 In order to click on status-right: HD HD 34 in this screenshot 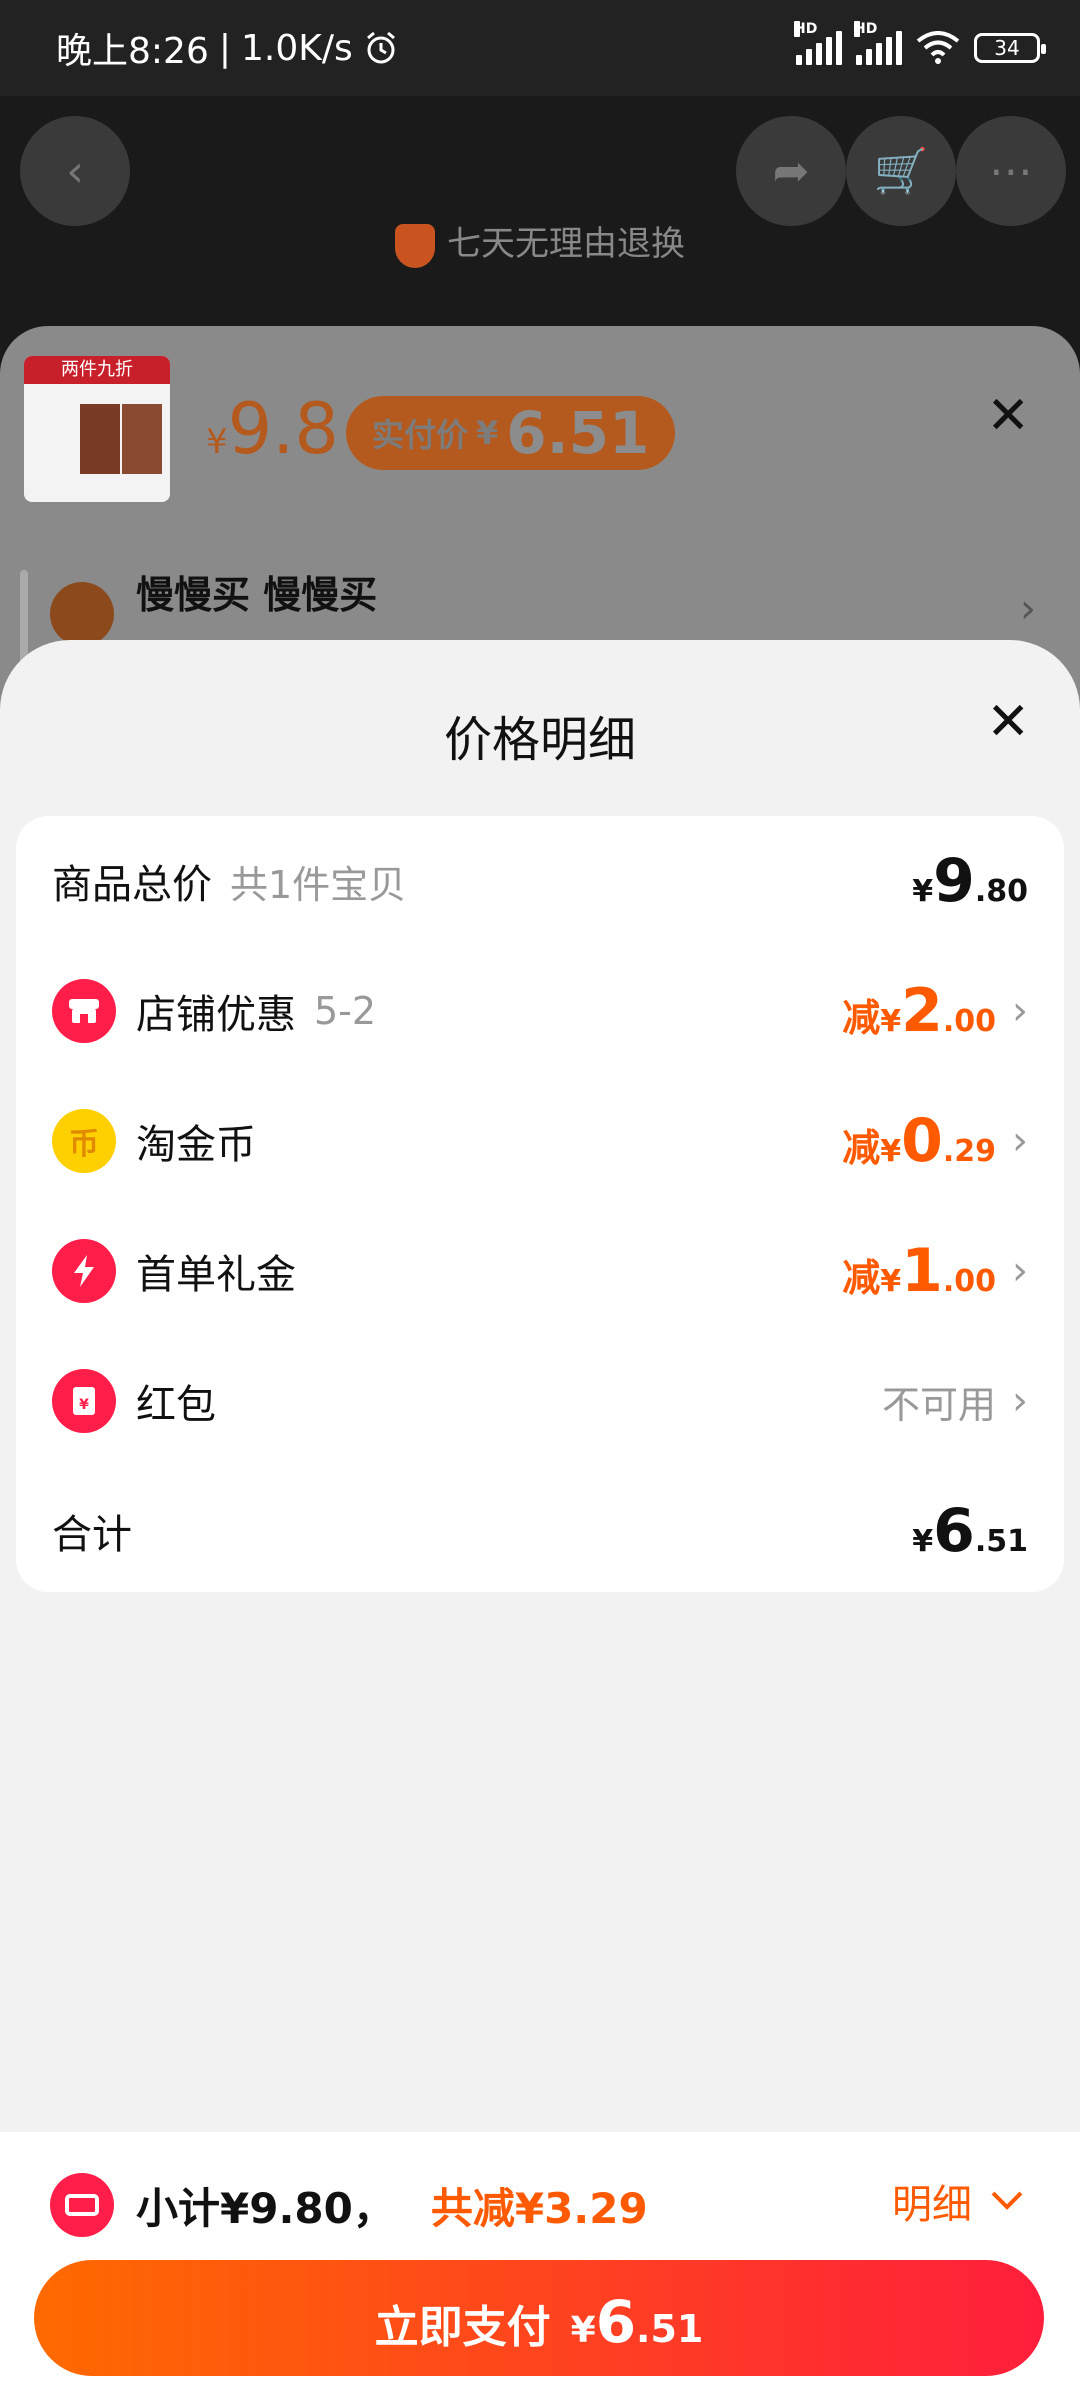, I will do `click(920, 43)`.